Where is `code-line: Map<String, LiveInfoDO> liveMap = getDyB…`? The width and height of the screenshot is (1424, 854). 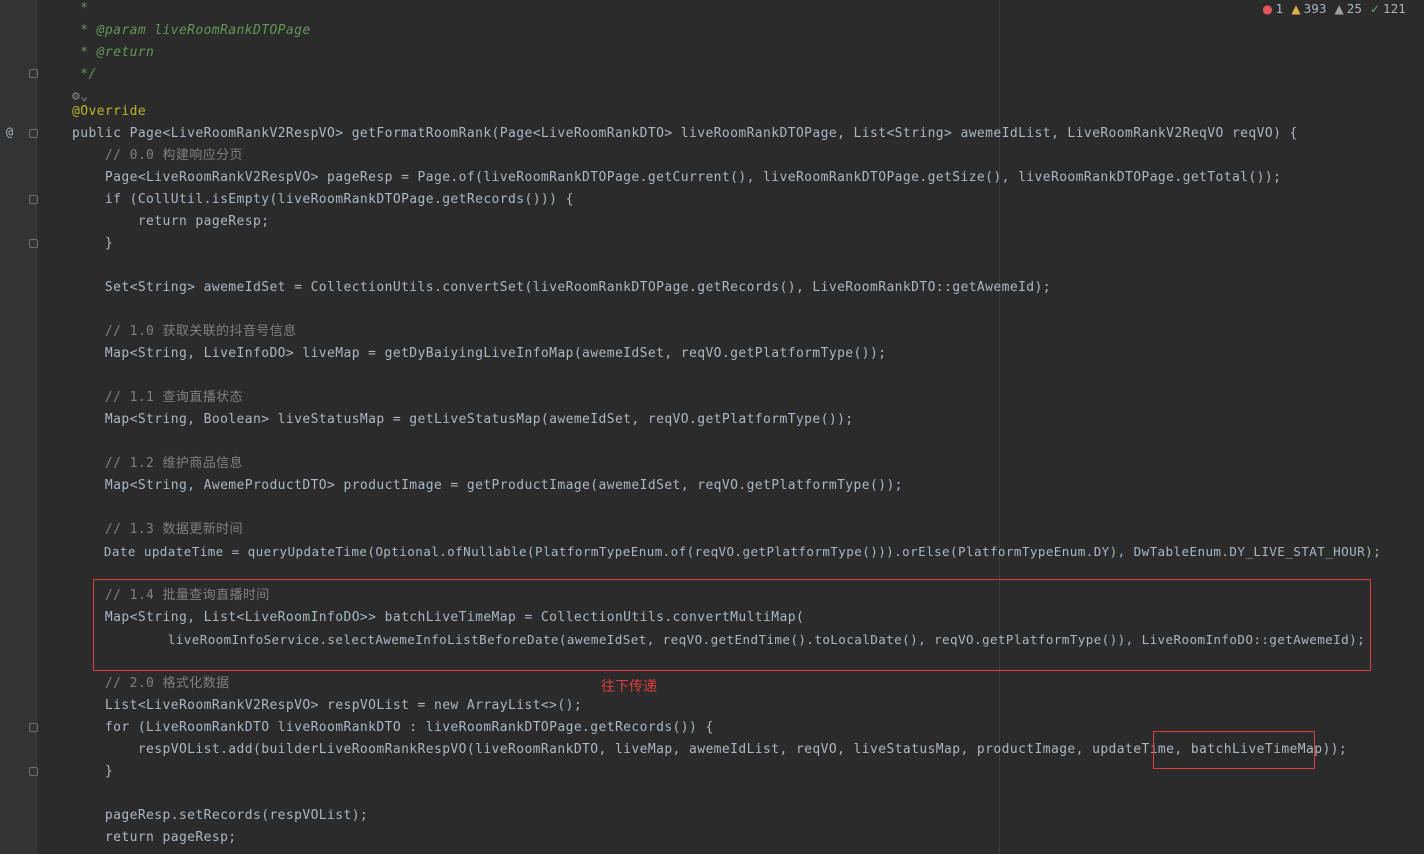
code-line: Map<String, LiveInfoDO> liveMap = getDyB… is located at coordinates (479, 354).